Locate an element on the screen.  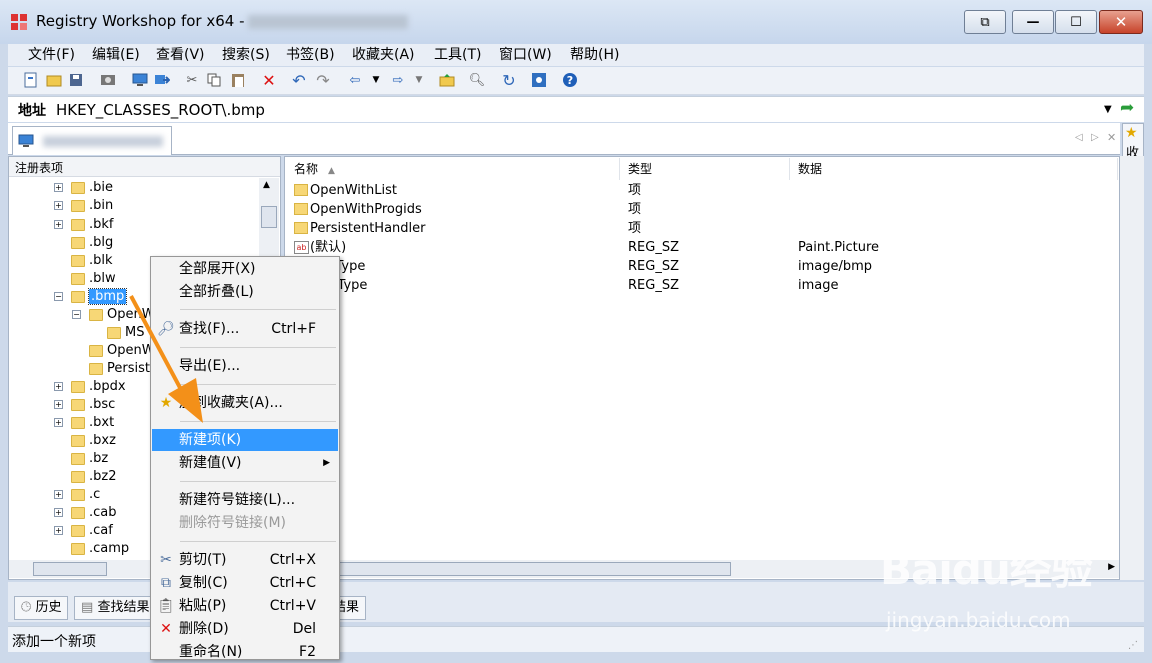
close-button: ✕ is located at coordinates (1121, 22).